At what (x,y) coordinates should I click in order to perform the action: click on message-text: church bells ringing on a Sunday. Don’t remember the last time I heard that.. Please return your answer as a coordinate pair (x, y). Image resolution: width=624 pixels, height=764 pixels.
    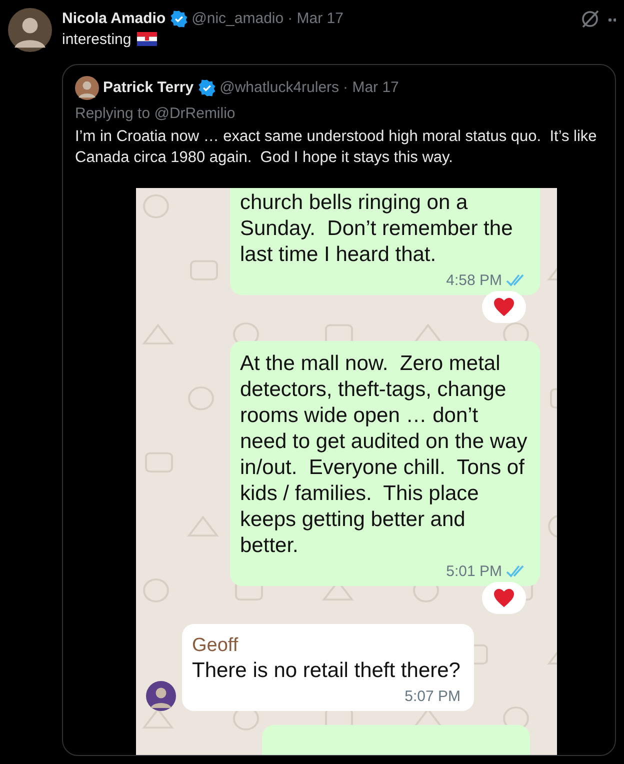
    Looking at the image, I should click on (377, 229).